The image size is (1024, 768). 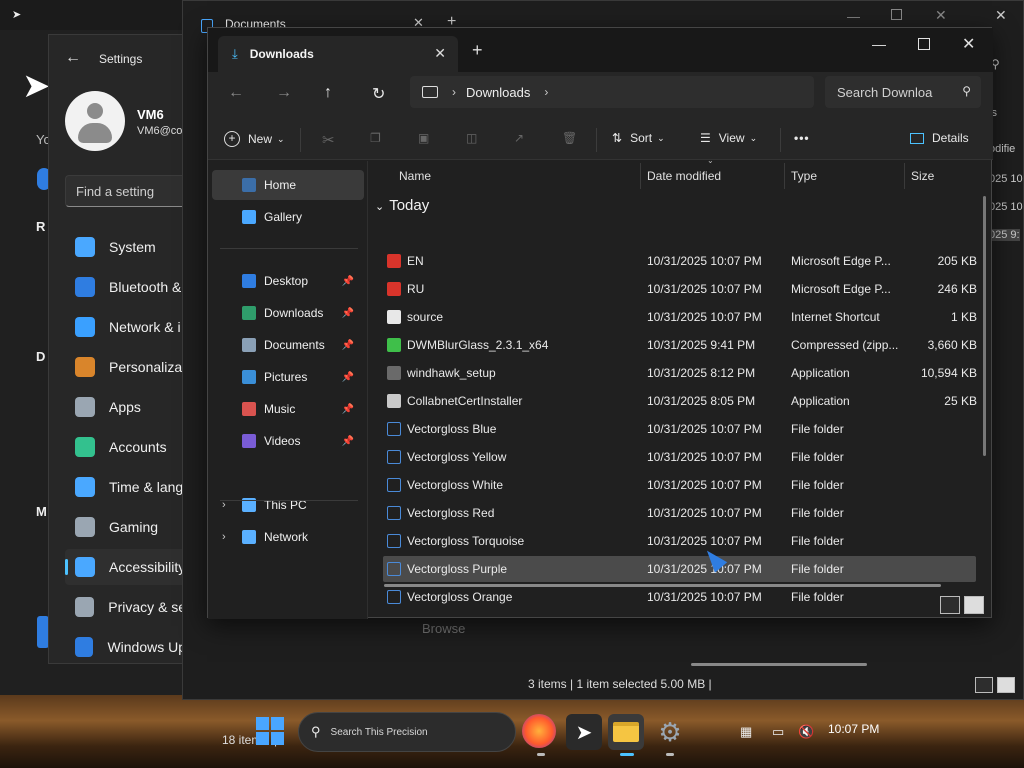 I want to click on vertical-scrollbar, so click(x=984, y=326).